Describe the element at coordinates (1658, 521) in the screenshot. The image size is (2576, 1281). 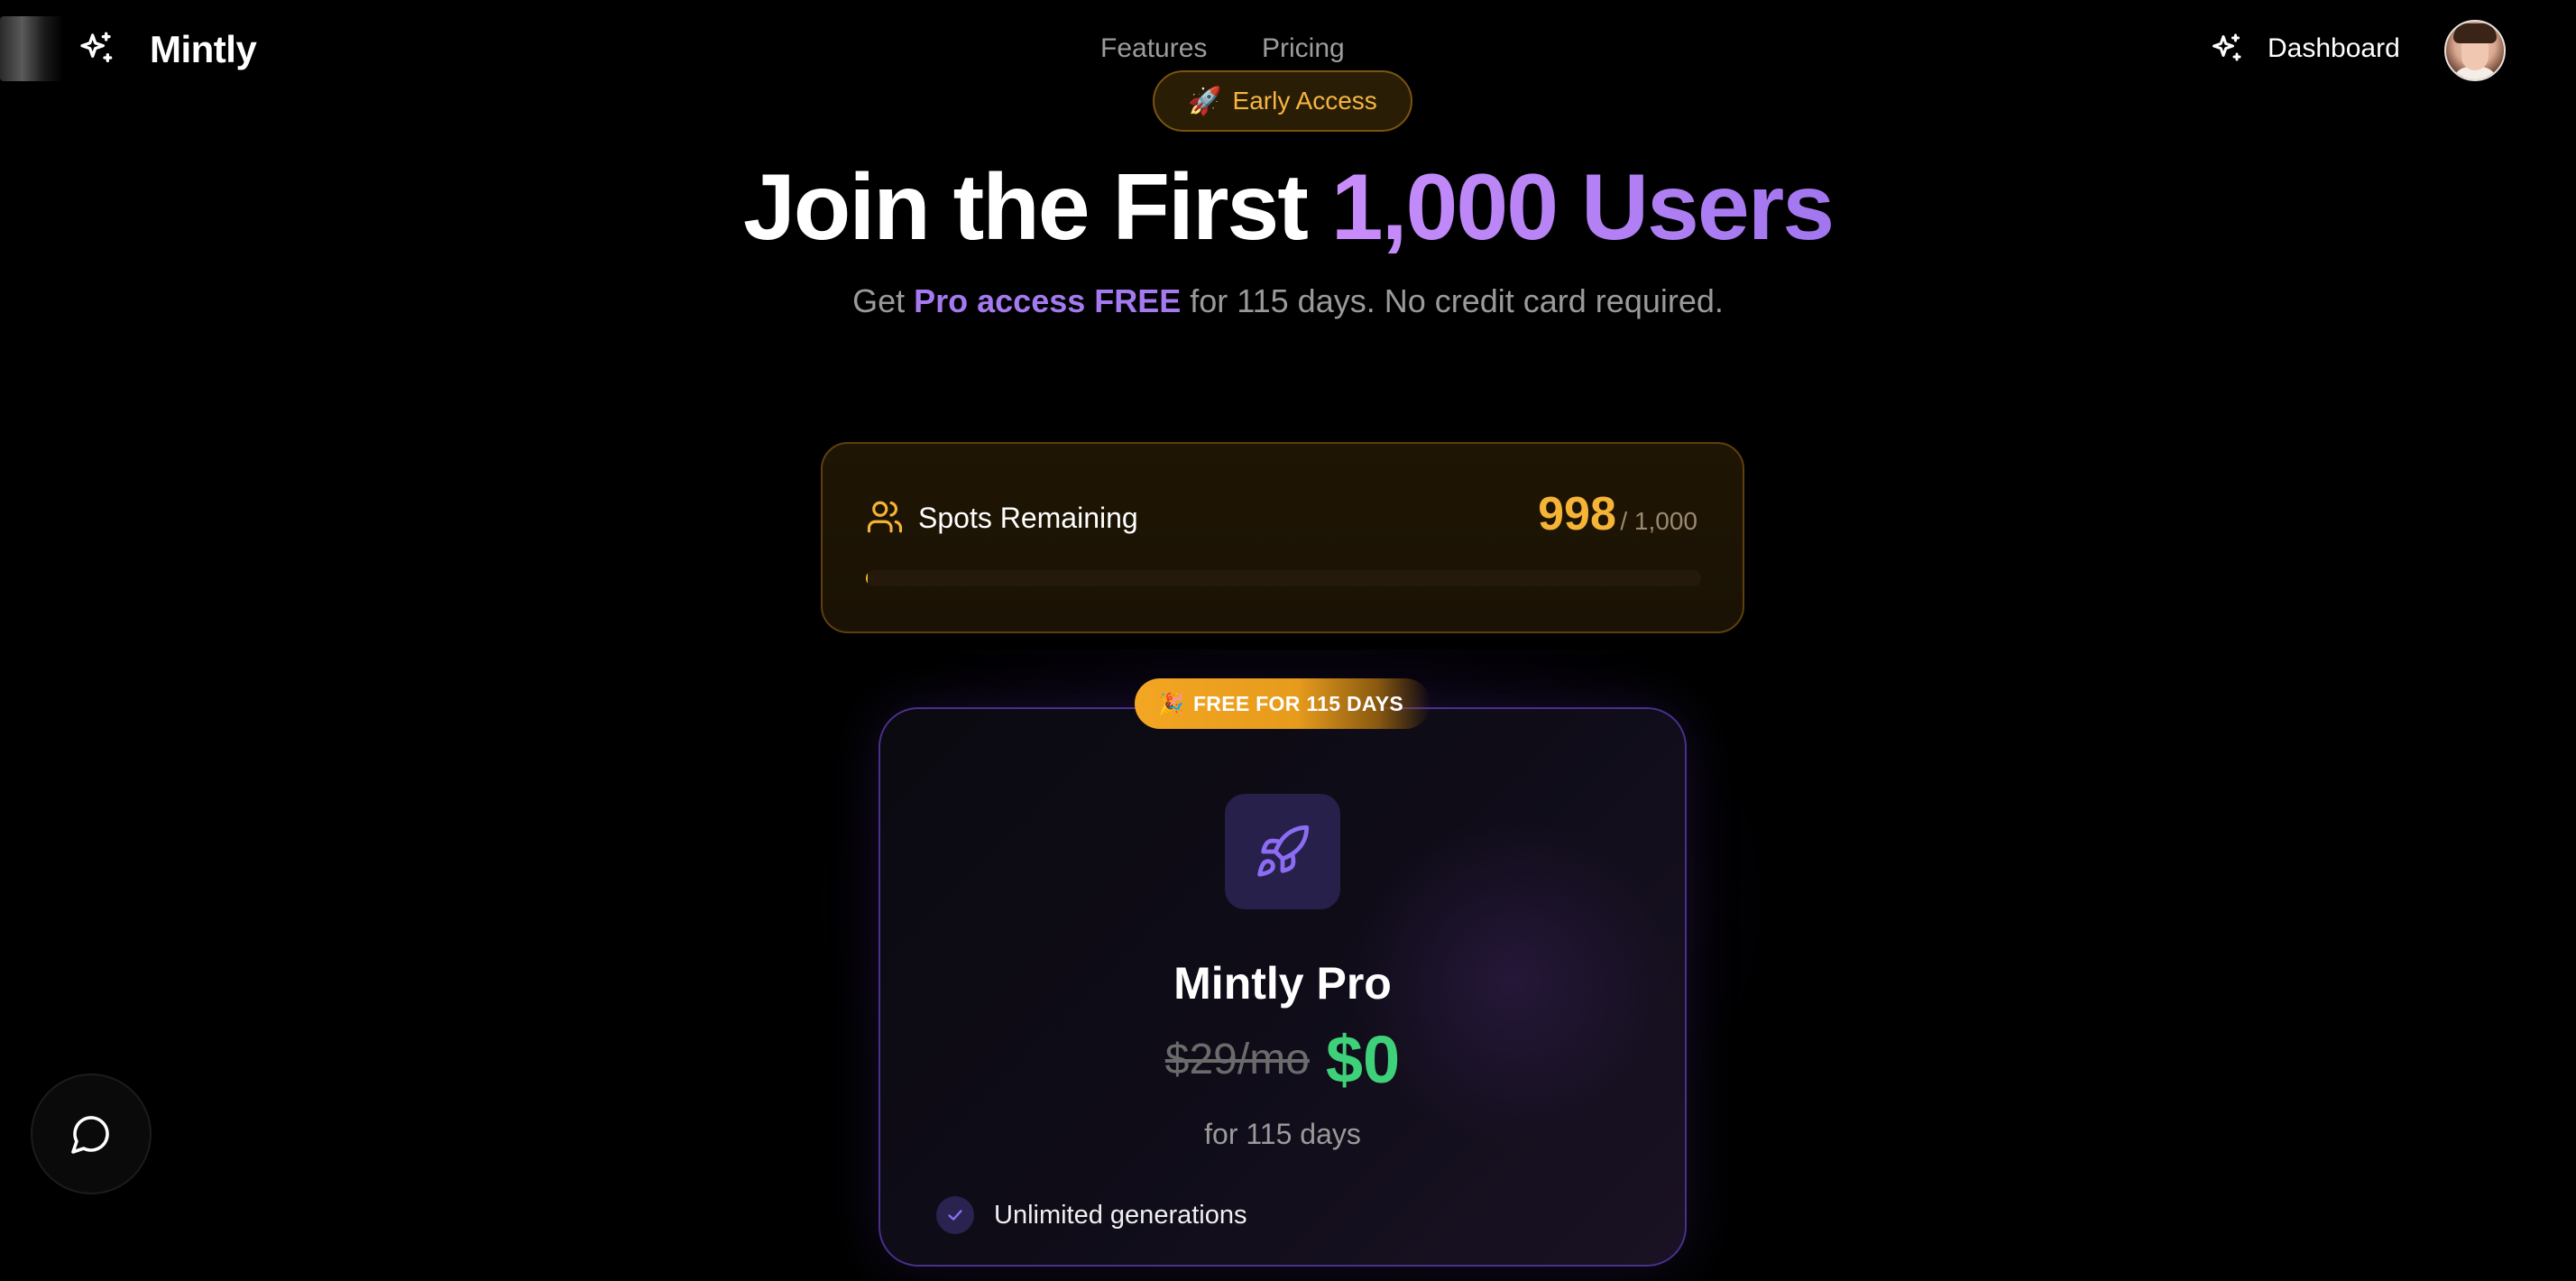
I see `spots-total-value: / 1,000` at that location.